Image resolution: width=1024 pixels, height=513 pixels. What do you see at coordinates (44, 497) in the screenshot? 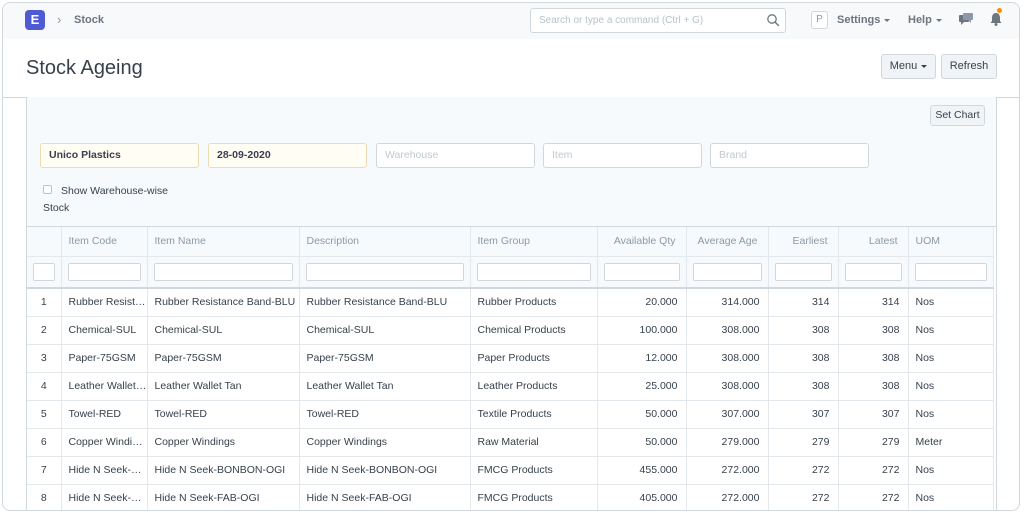
I see `cell-index: 8` at bounding box center [44, 497].